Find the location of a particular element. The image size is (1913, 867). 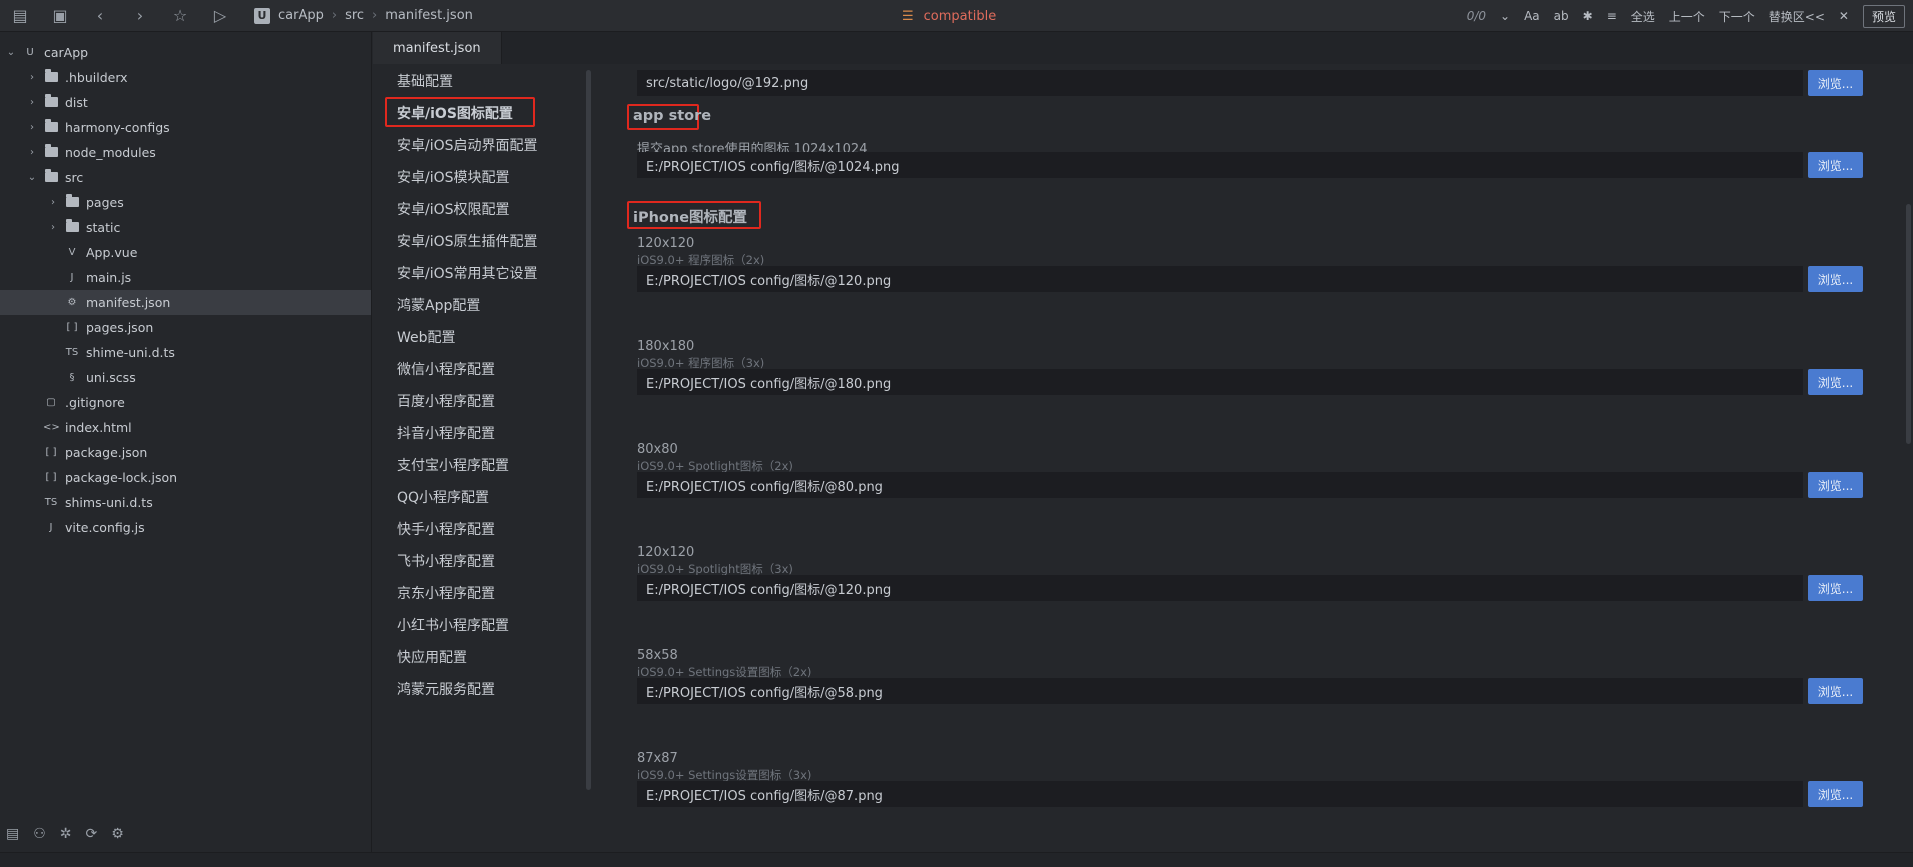

config-nav-item: 微信小程序配置 is located at coordinates (446, 369).